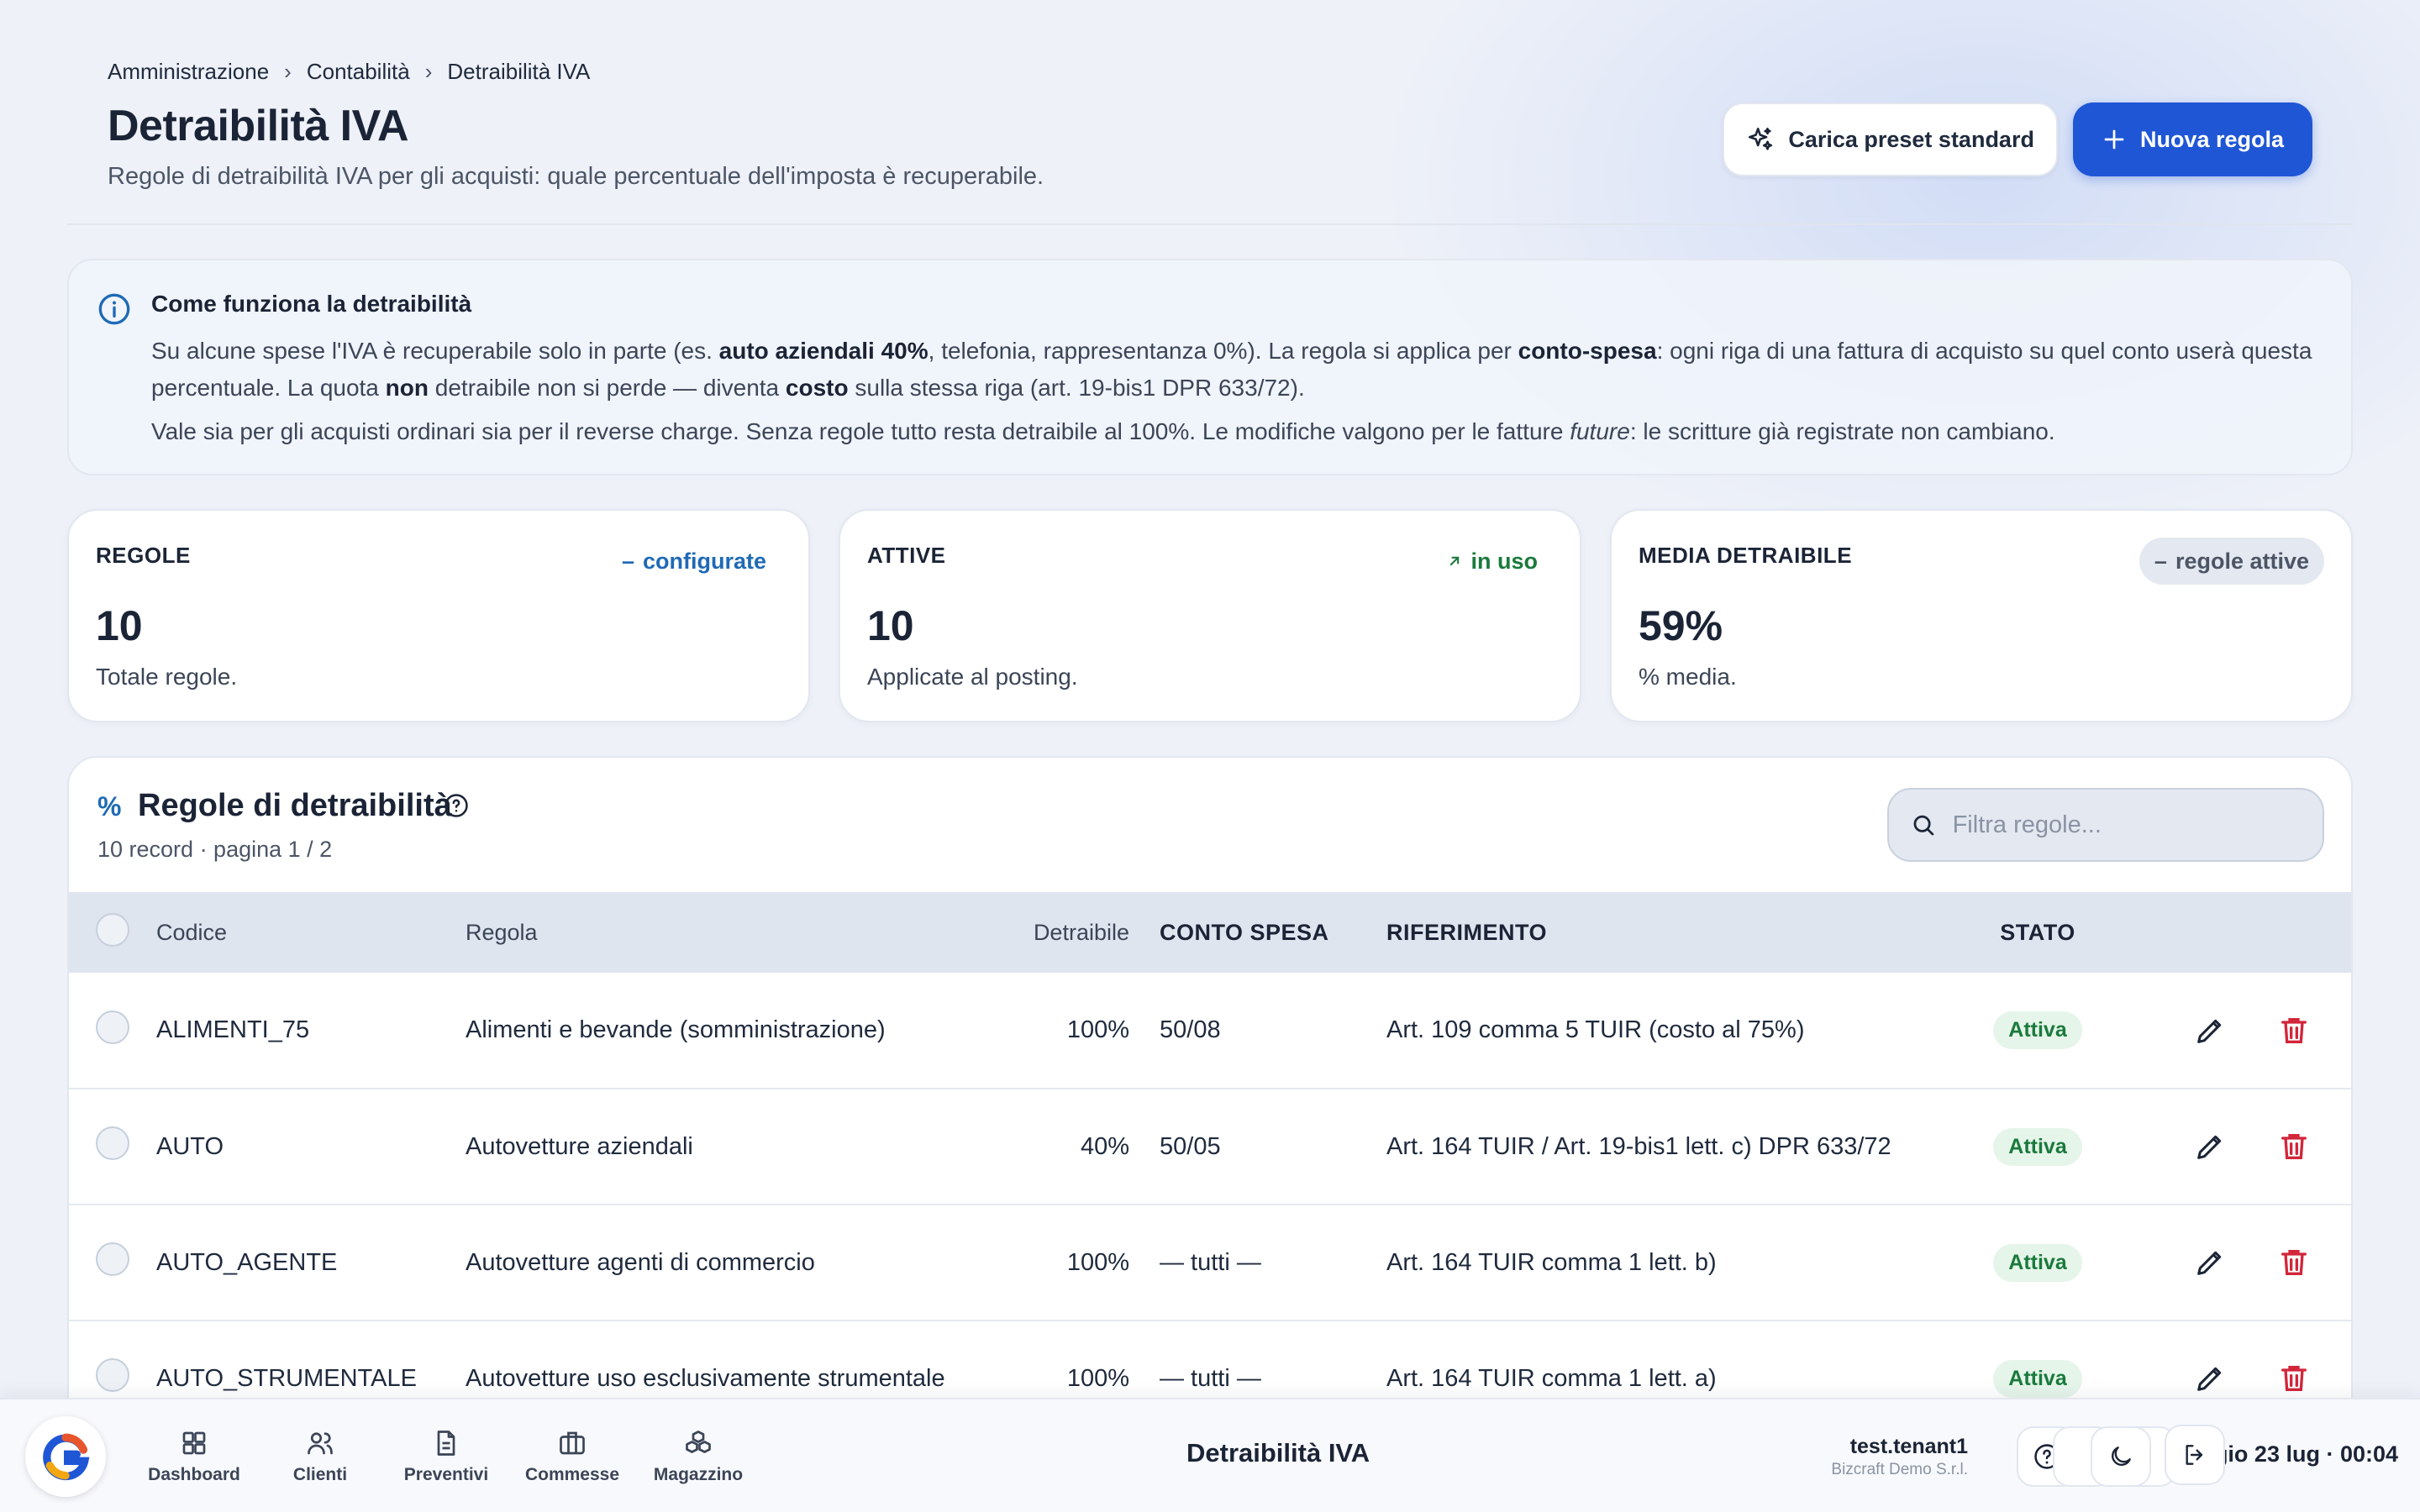 Image resolution: width=2420 pixels, height=1512 pixels. I want to click on panel-record-count: 10 record · pagina 1 / 2, so click(215, 849).